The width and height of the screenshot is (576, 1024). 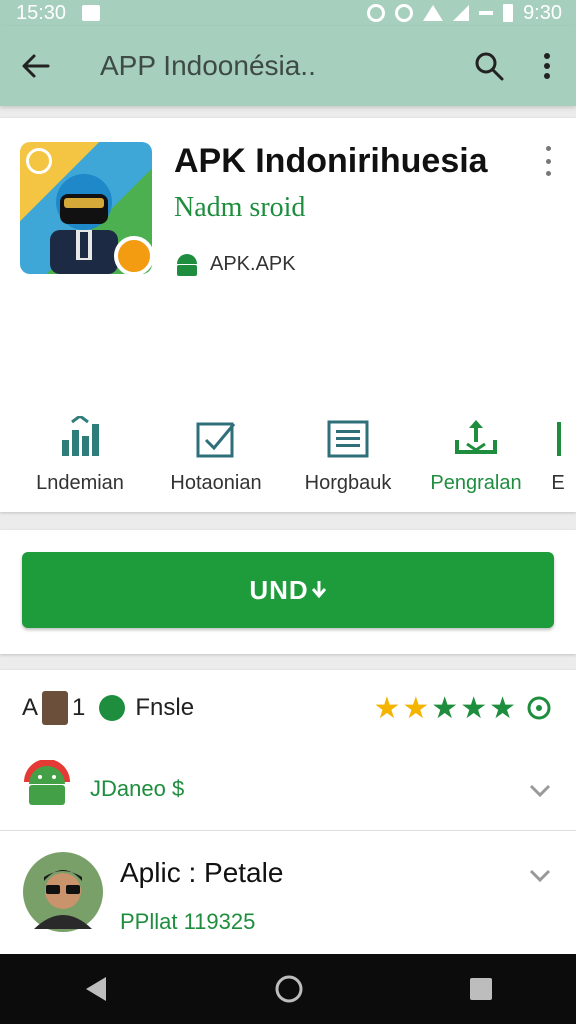 What do you see at coordinates (318, 590) in the screenshot?
I see `download-arrow-icon` at bounding box center [318, 590].